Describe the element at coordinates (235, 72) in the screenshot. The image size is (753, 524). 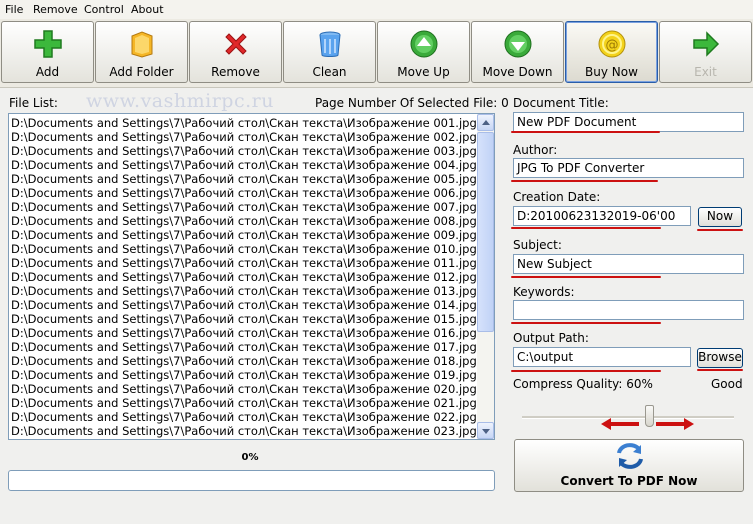
I see `remove-button-label: Remove` at that location.